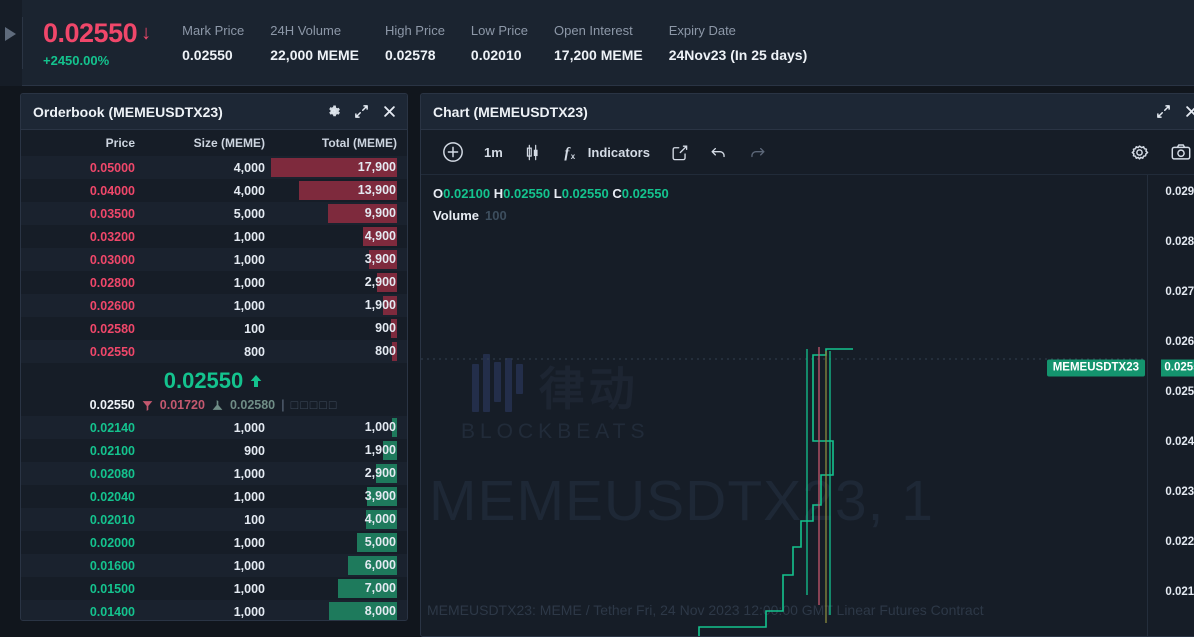 Image resolution: width=1194 pixels, height=637 pixels. What do you see at coordinates (214, 450) in the screenshot?
I see `orderbook-row: 0.02100 900 1,900` at bounding box center [214, 450].